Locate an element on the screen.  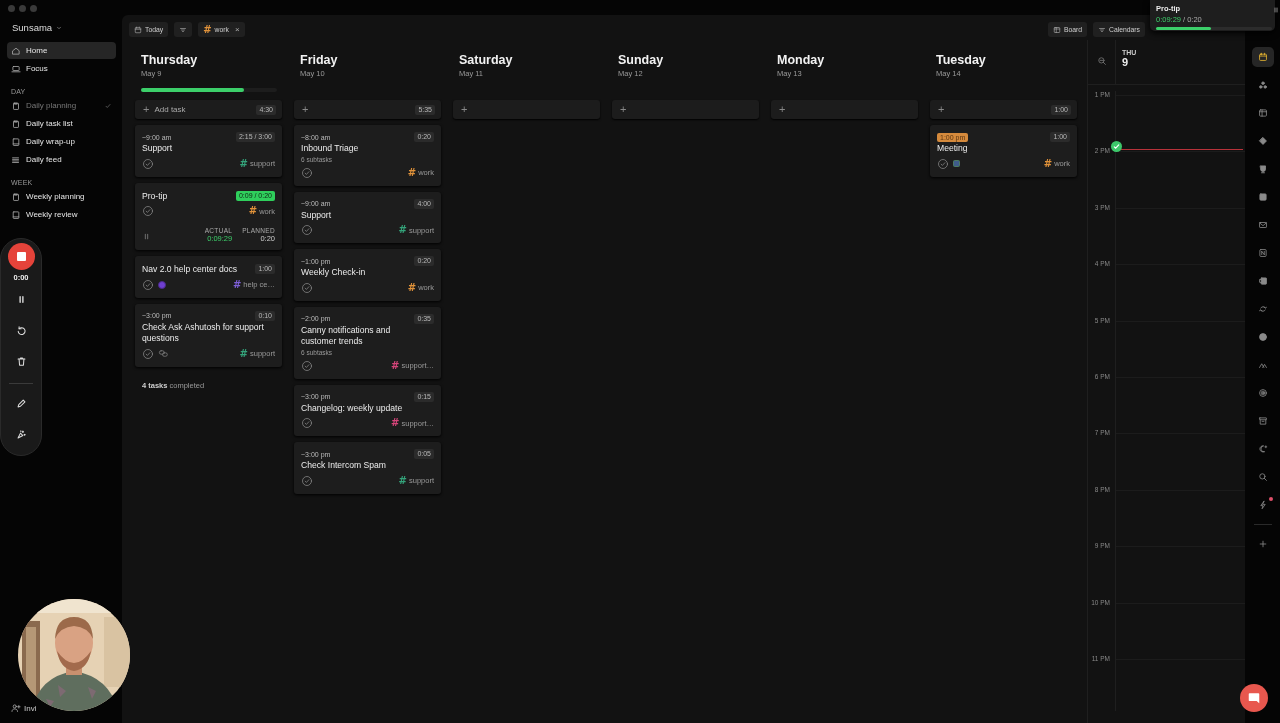
add-icon is located at coordinates (1262, 544).